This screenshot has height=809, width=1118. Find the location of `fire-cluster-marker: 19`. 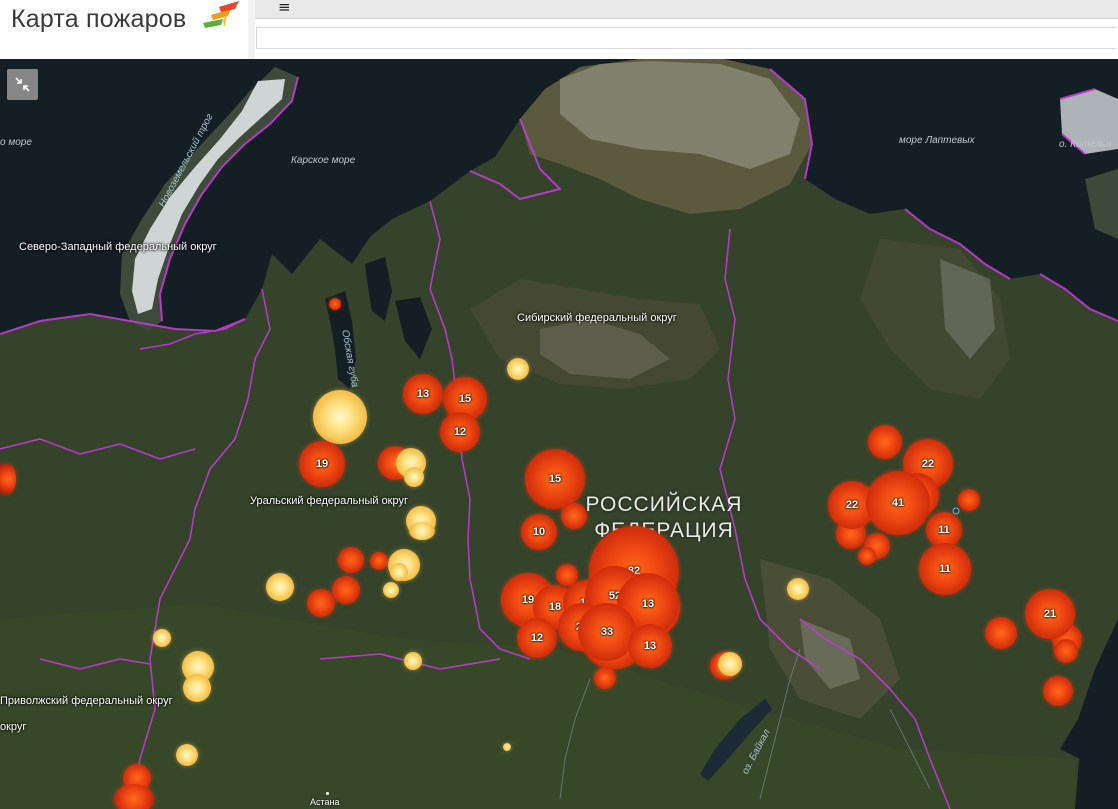

fire-cluster-marker: 19 is located at coordinates (322, 464).